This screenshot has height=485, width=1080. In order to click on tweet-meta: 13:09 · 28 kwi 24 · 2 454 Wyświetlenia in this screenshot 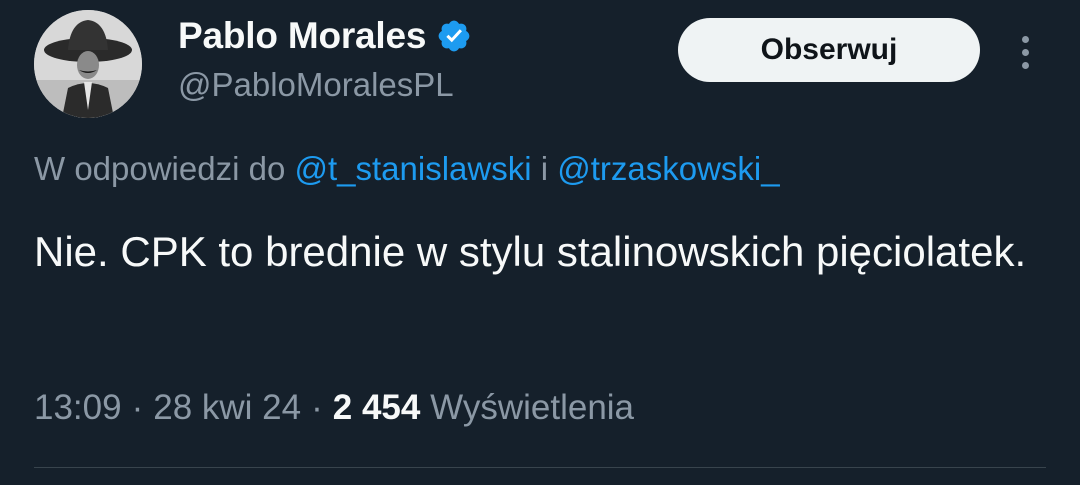, I will do `click(334, 408)`.